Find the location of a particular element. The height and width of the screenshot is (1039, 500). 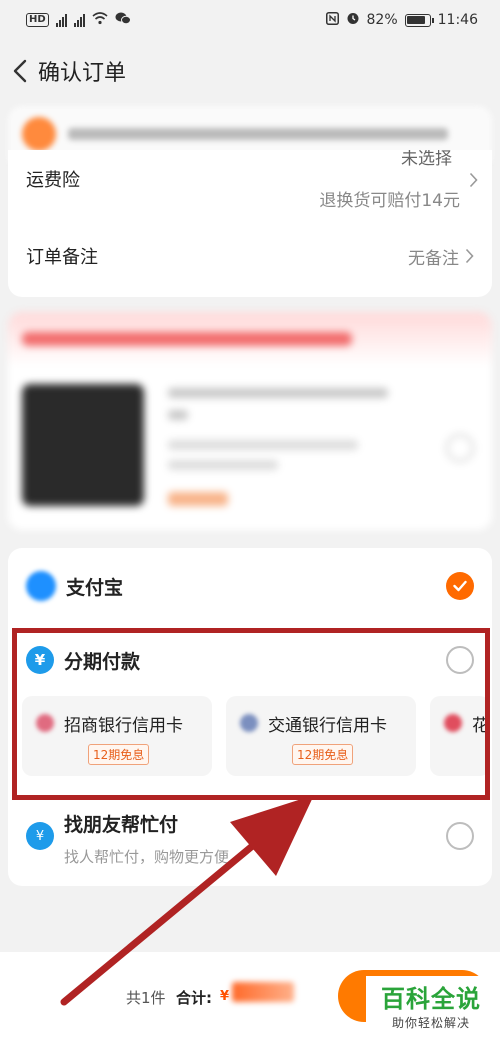

total-amount-redacted is located at coordinates (263, 992).